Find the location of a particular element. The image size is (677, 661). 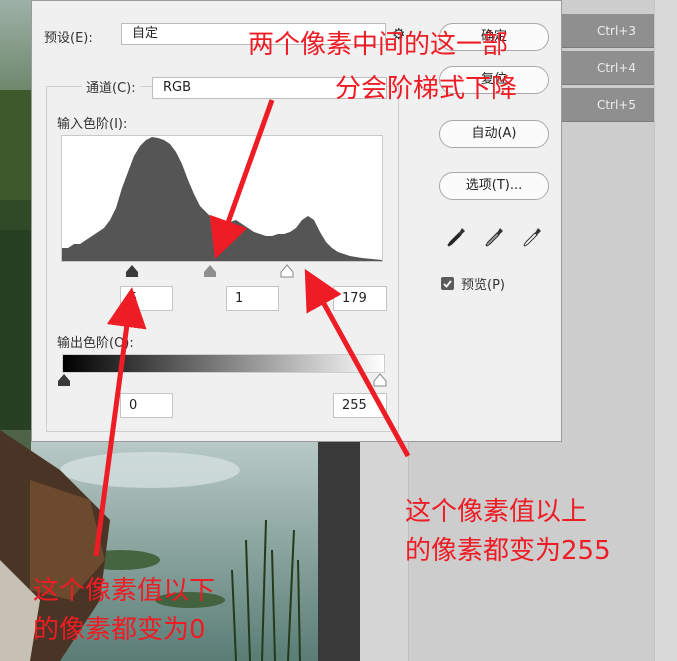

annotation-left-line2: 的像素都变为0 is located at coordinates (119, 630).